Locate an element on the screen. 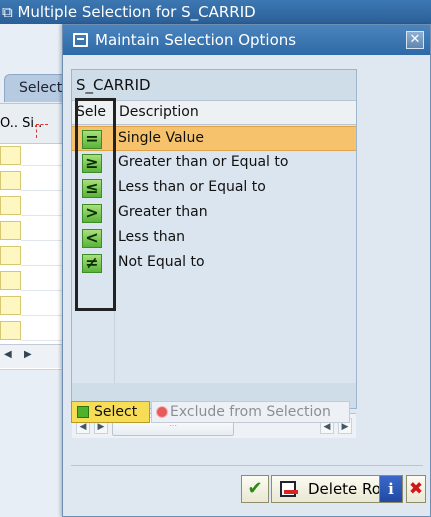 The image size is (431, 517). close-icon: ✕ is located at coordinates (415, 40).